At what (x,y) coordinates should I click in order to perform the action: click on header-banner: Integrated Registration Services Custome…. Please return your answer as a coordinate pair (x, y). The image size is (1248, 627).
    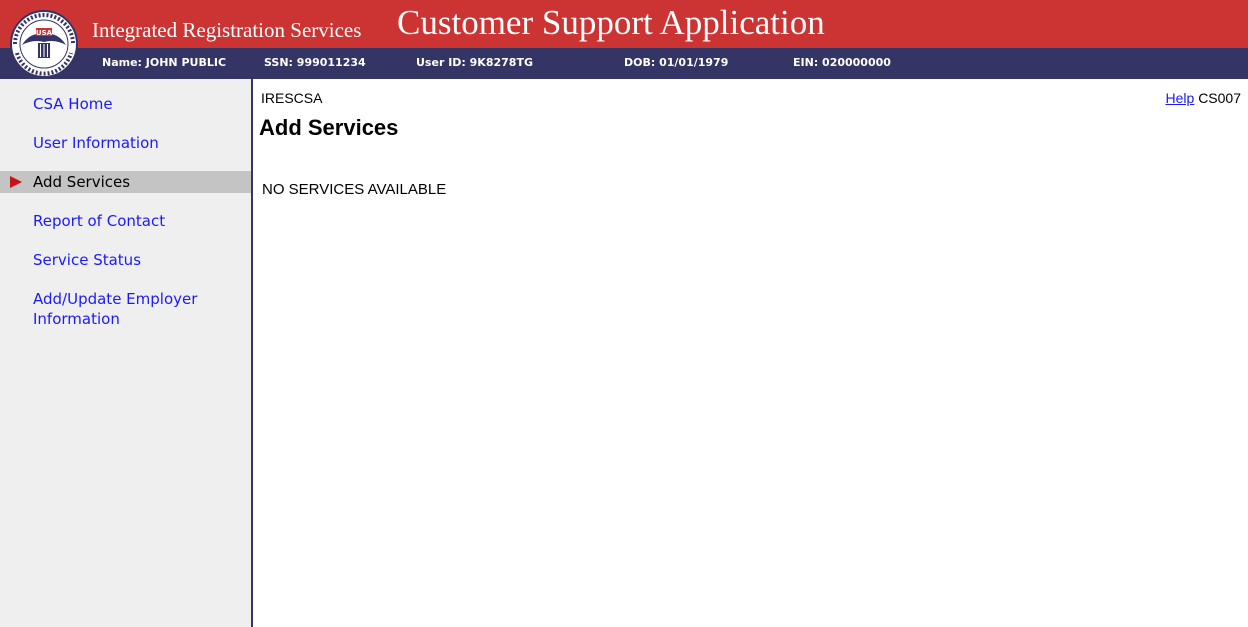
    Looking at the image, I should click on (624, 24).